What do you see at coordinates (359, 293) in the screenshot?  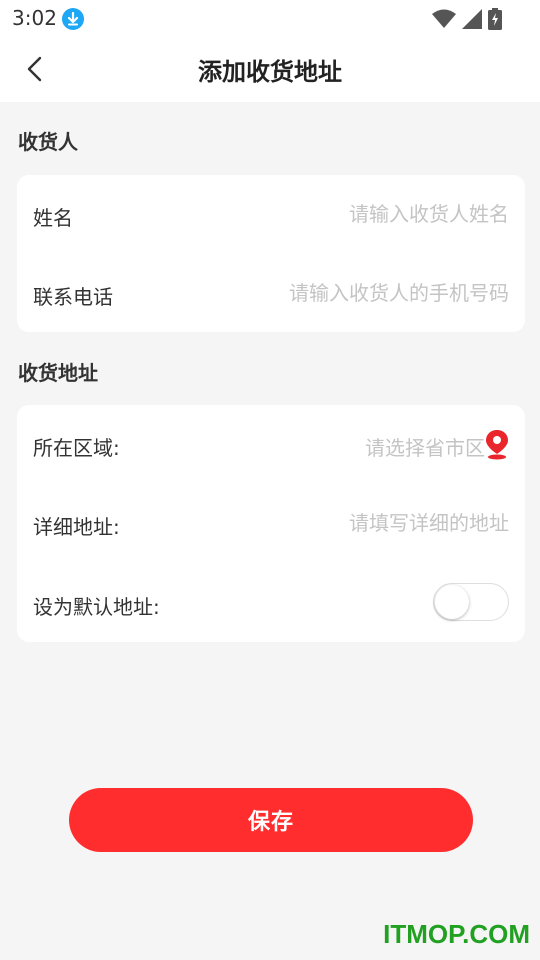 I see `phone-input` at bounding box center [359, 293].